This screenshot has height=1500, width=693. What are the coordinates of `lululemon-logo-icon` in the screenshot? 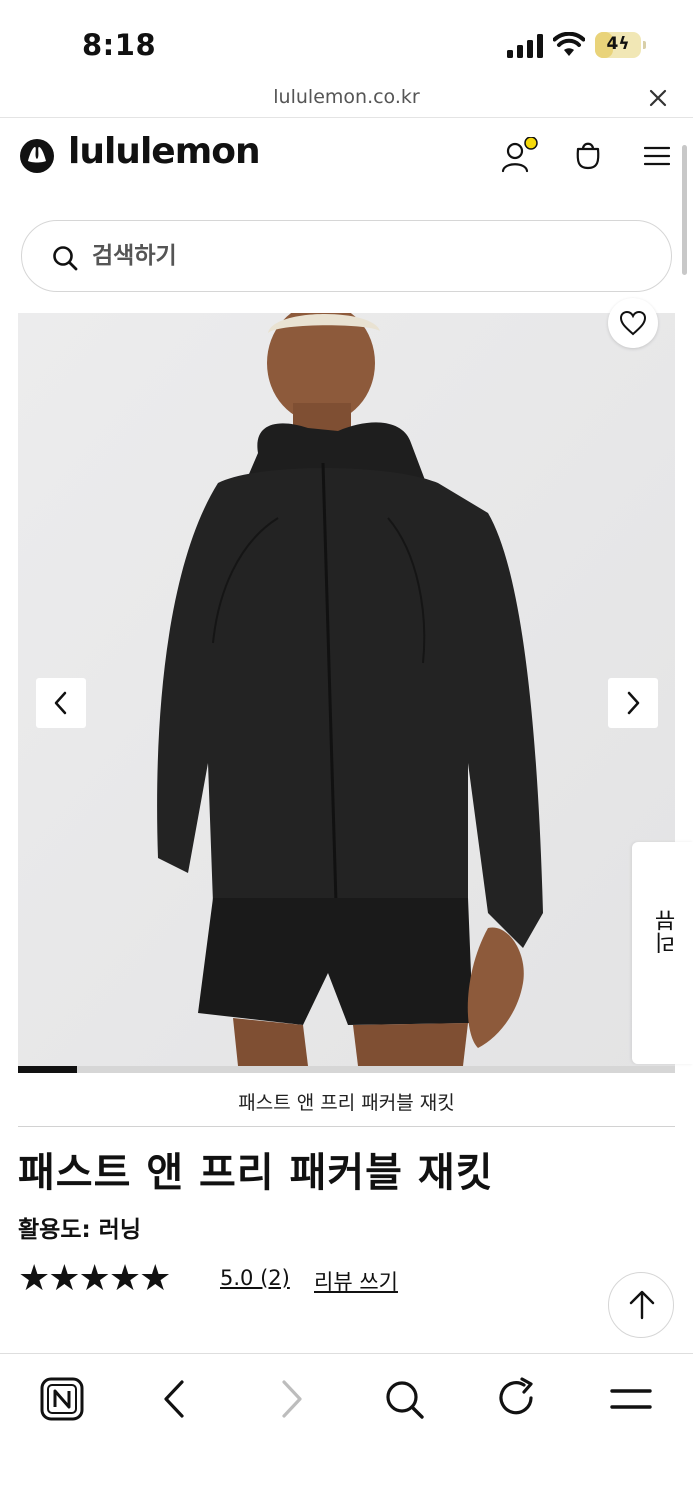 It's located at (37, 156).